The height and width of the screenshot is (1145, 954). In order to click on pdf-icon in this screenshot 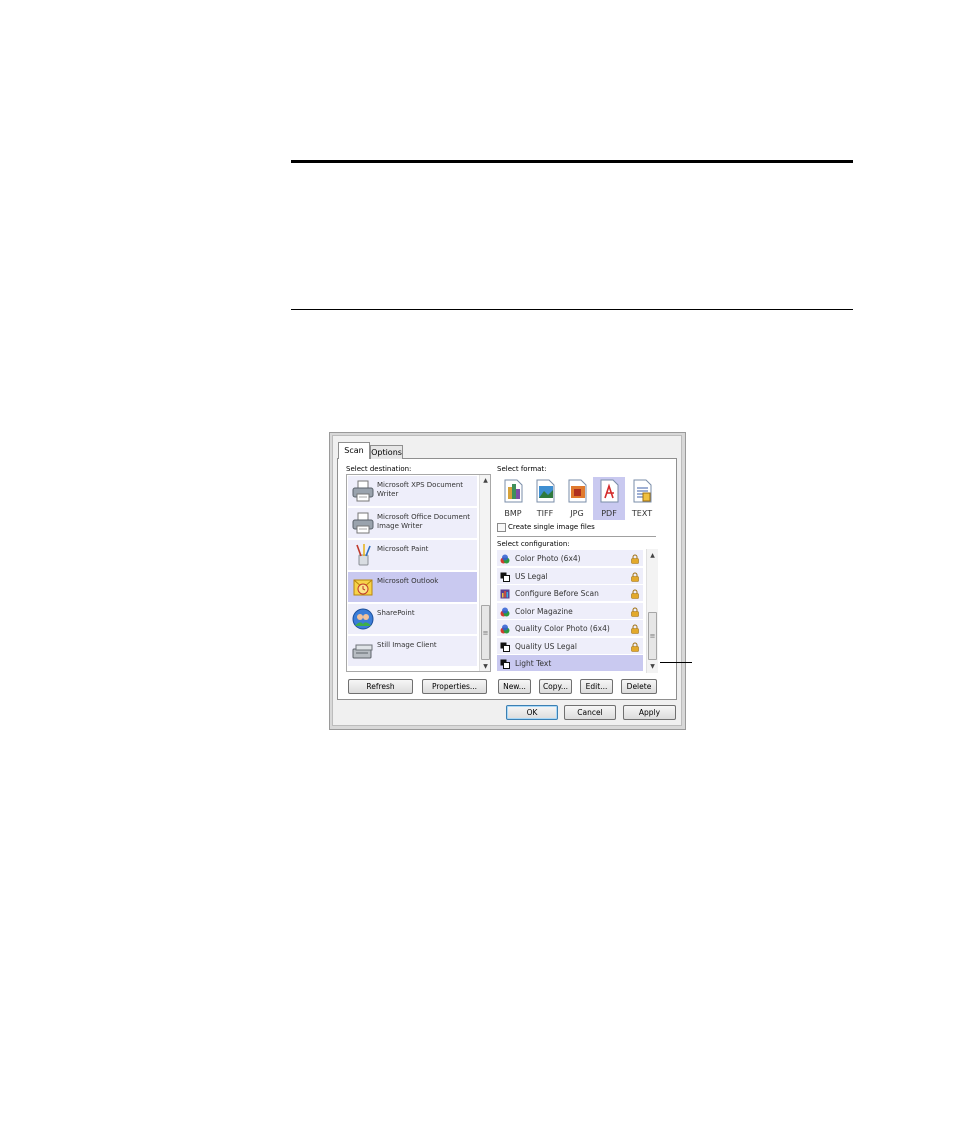, I will do `click(609, 491)`.